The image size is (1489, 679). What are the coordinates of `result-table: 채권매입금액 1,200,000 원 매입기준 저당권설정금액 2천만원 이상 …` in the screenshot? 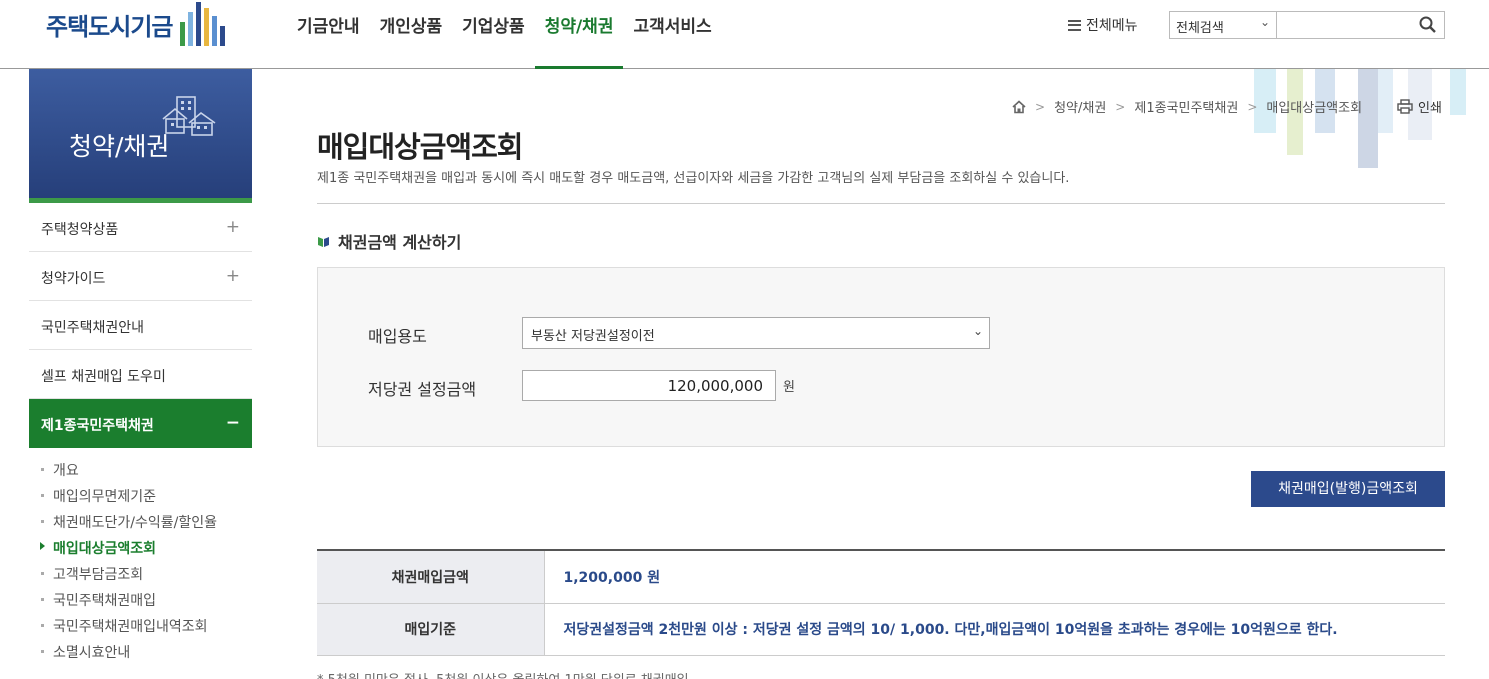 It's located at (881, 602).